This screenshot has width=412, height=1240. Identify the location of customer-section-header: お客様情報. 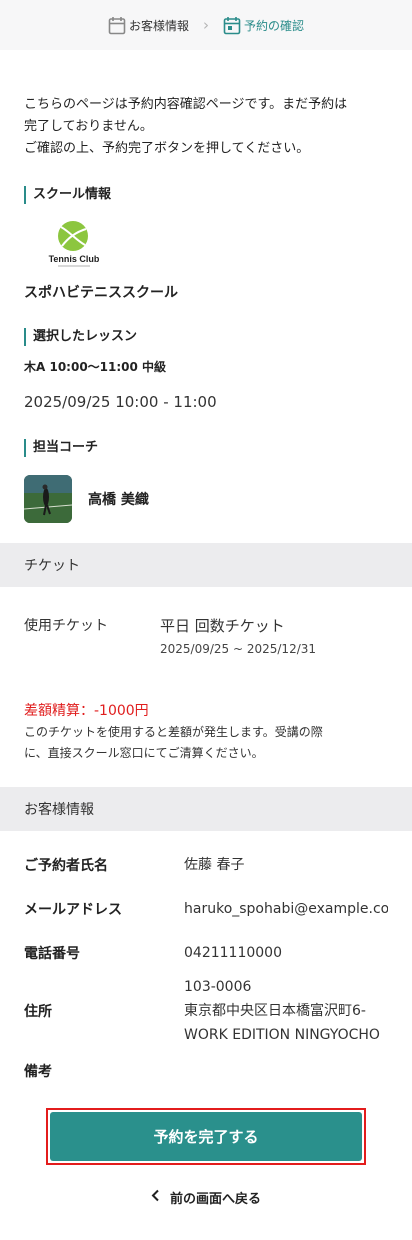
(206, 809).